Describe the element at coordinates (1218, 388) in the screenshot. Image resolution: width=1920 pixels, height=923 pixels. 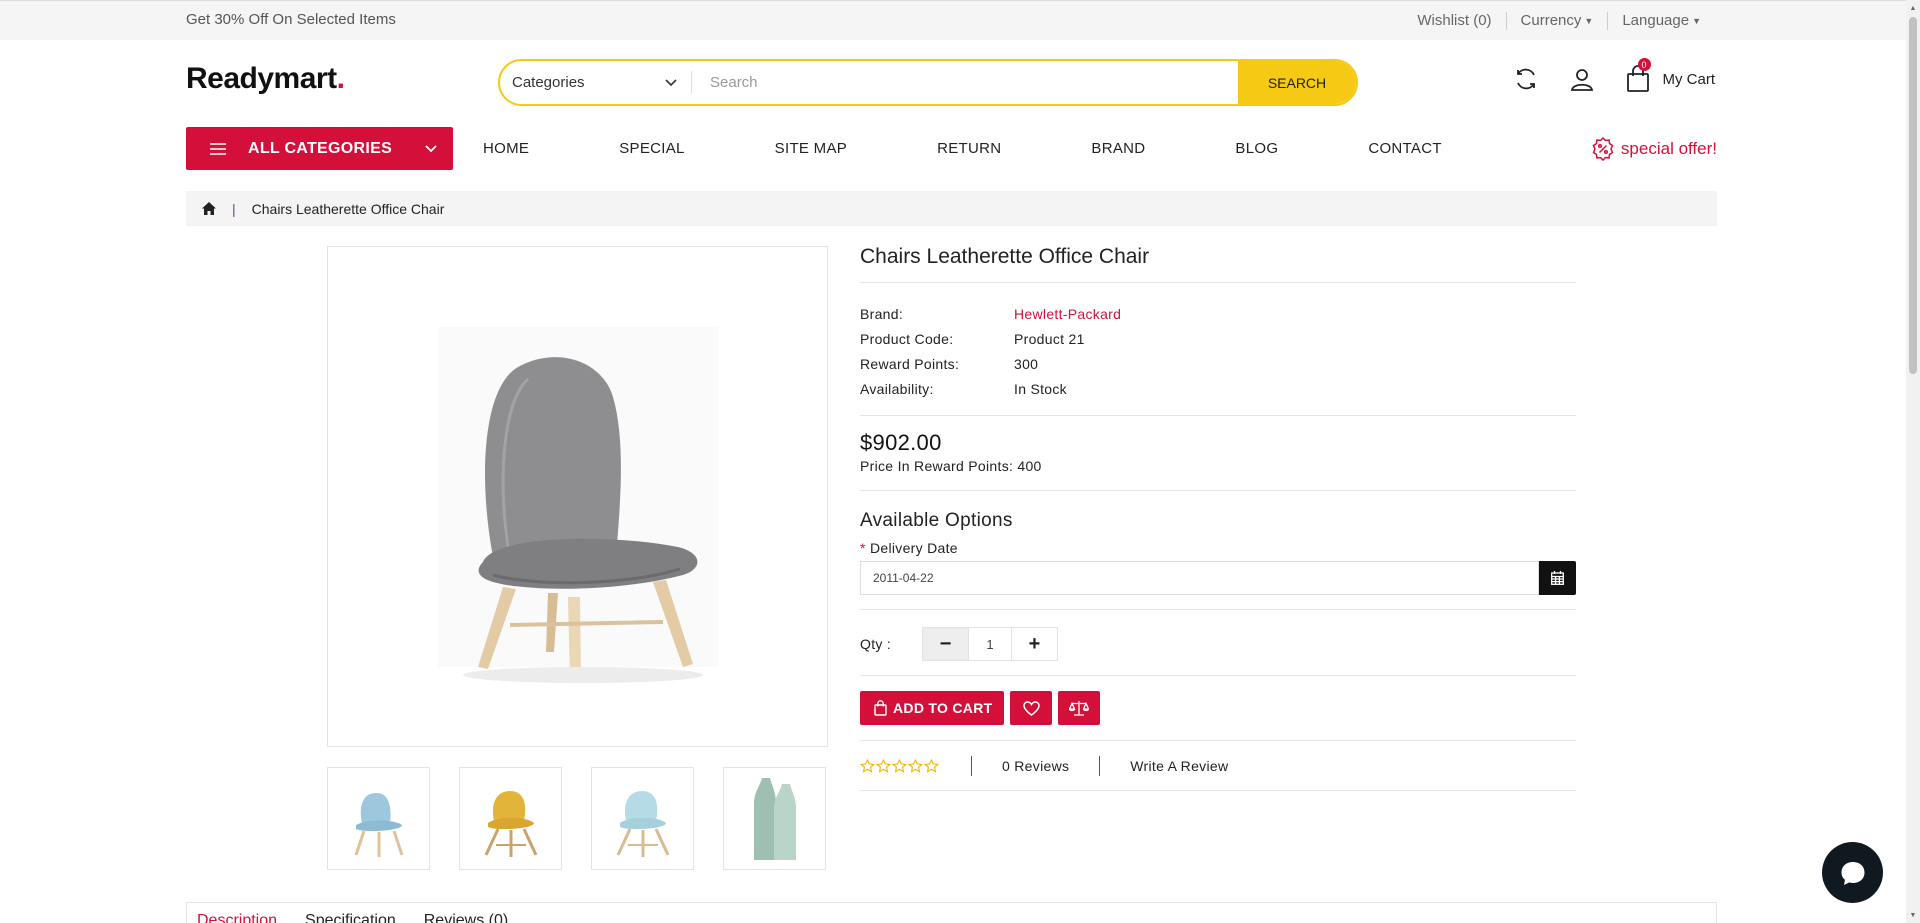
I see `spec-row-availability: Availability: In Stock` at that location.